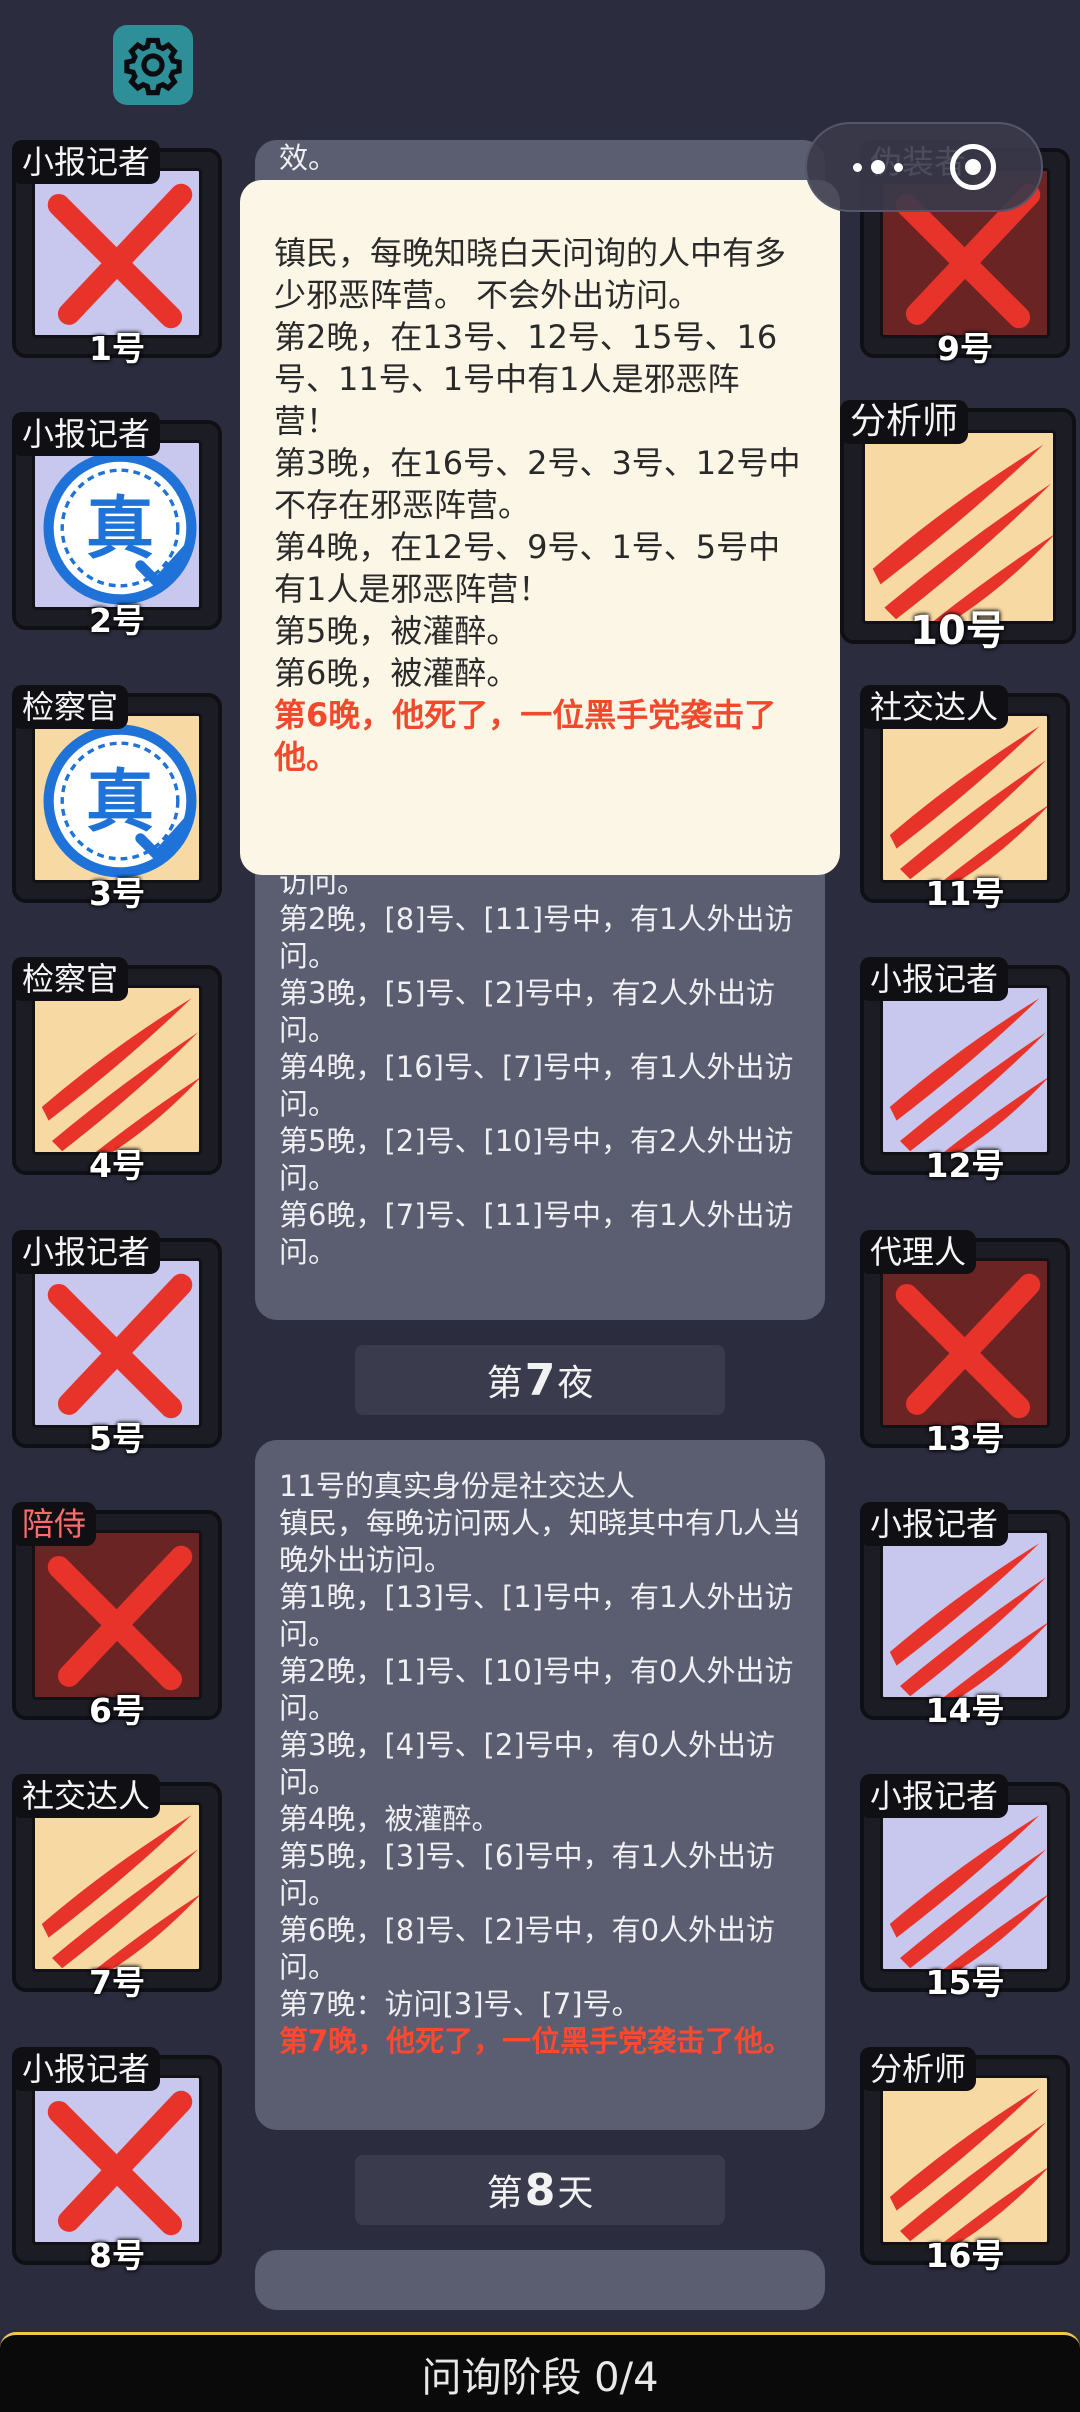  Describe the element at coordinates (540, 1541) in the screenshot. I see `log-line: 镇民，每晚访问两人，知晓其中有几人当晚外出访问。` at that location.